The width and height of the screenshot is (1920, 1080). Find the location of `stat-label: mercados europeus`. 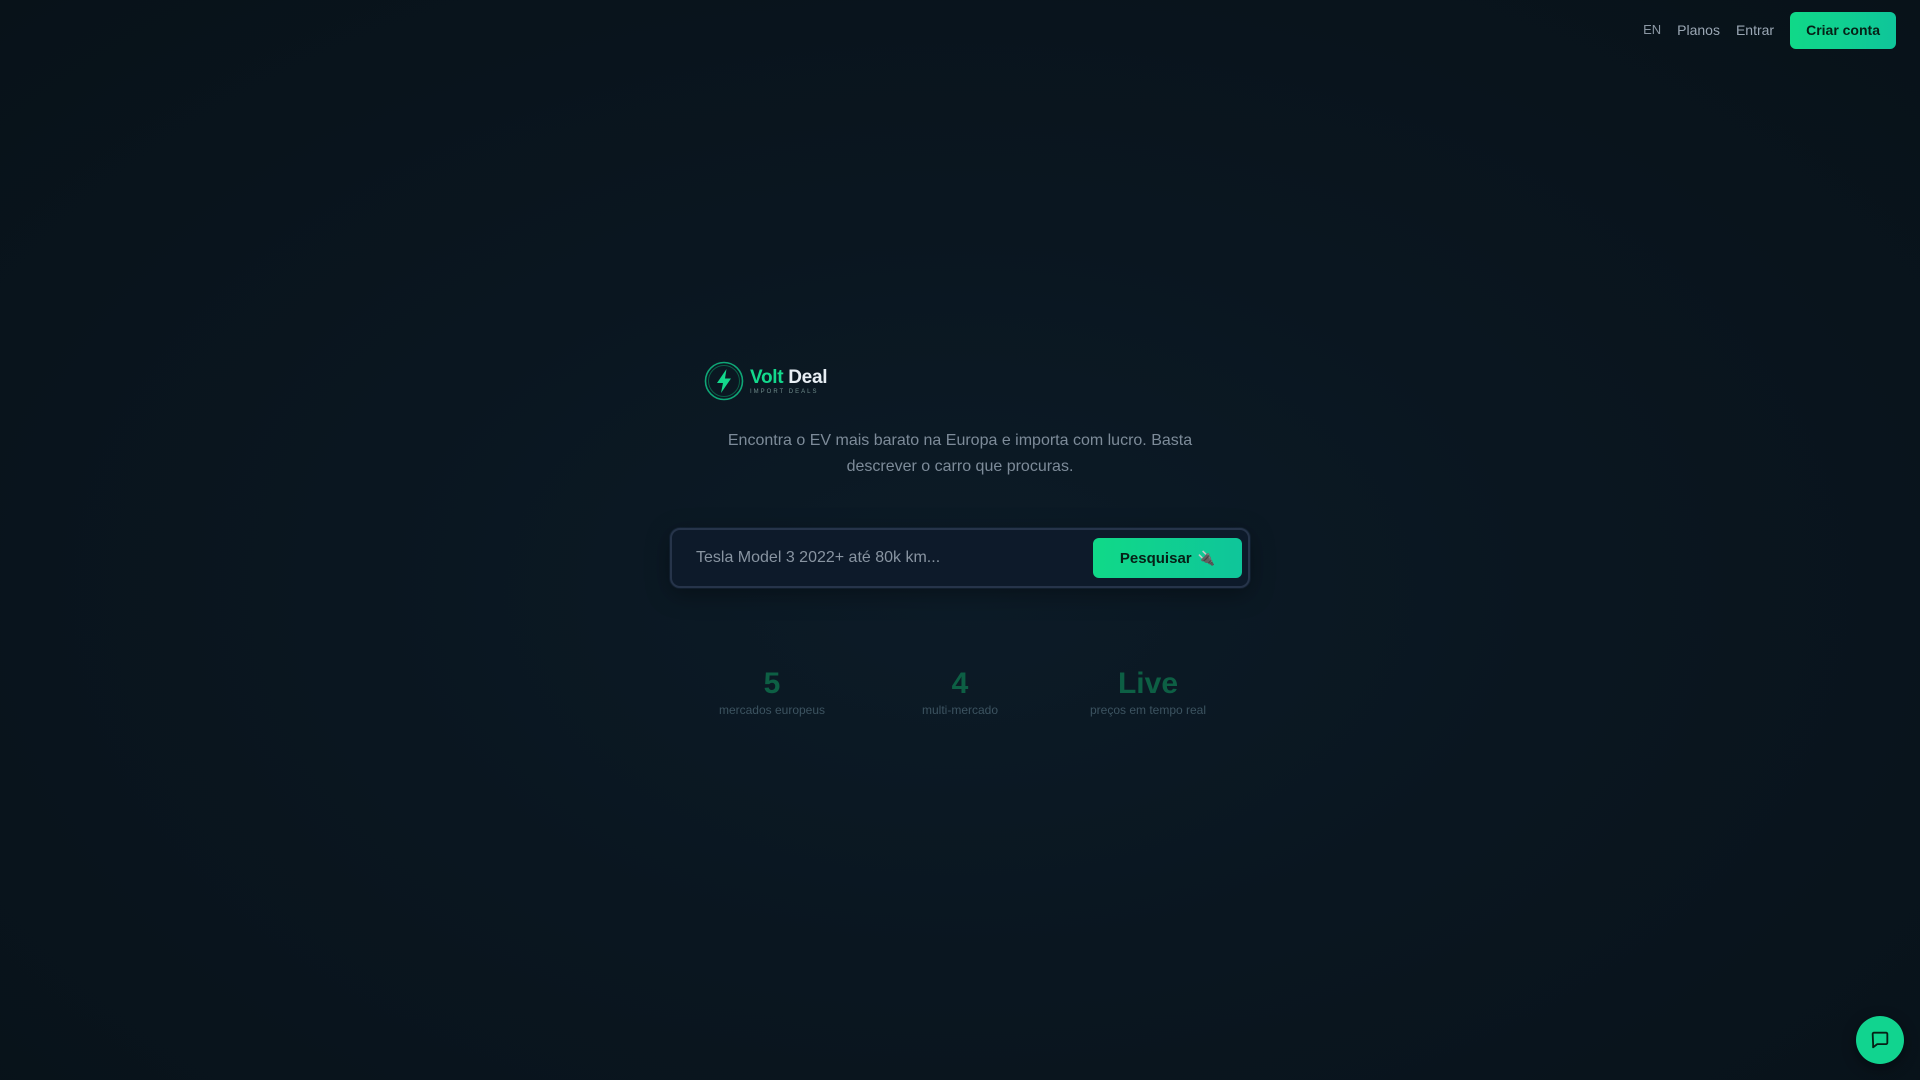

stat-label: mercados europeus is located at coordinates (772, 710).